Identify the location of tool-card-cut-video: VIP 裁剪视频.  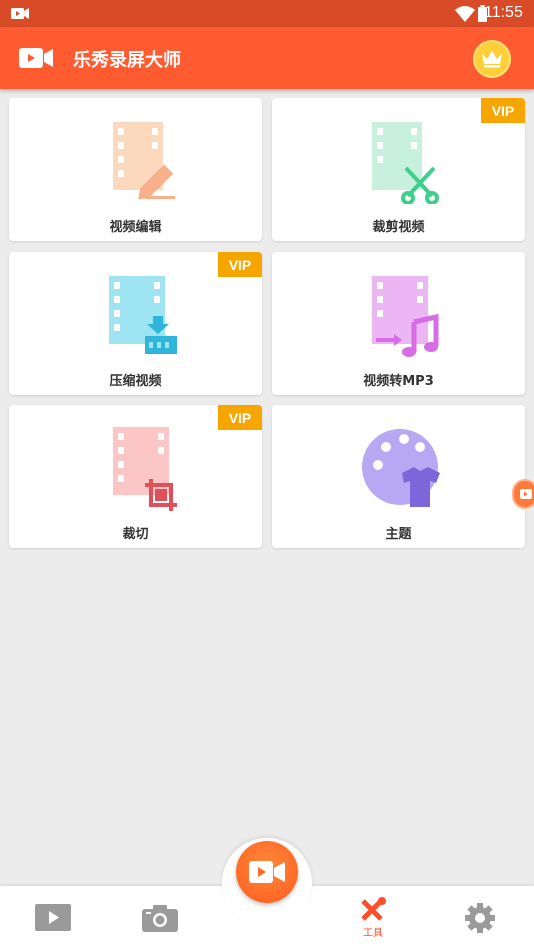
(398, 169).